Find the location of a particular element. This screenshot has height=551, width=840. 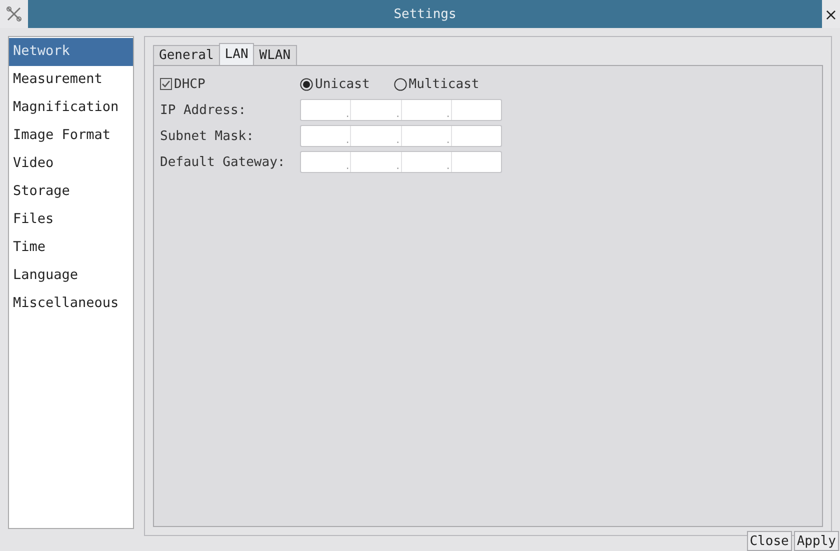

sidebar-item: Storage is located at coordinates (71, 192).